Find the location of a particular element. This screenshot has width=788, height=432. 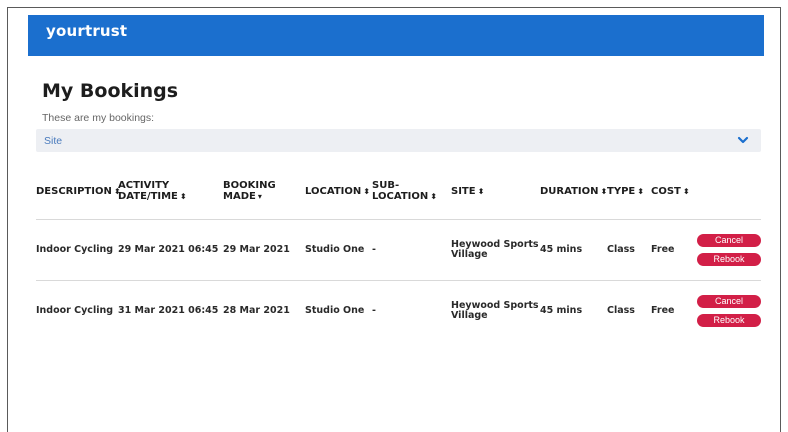

chevron-down-icon is located at coordinates (743, 140).